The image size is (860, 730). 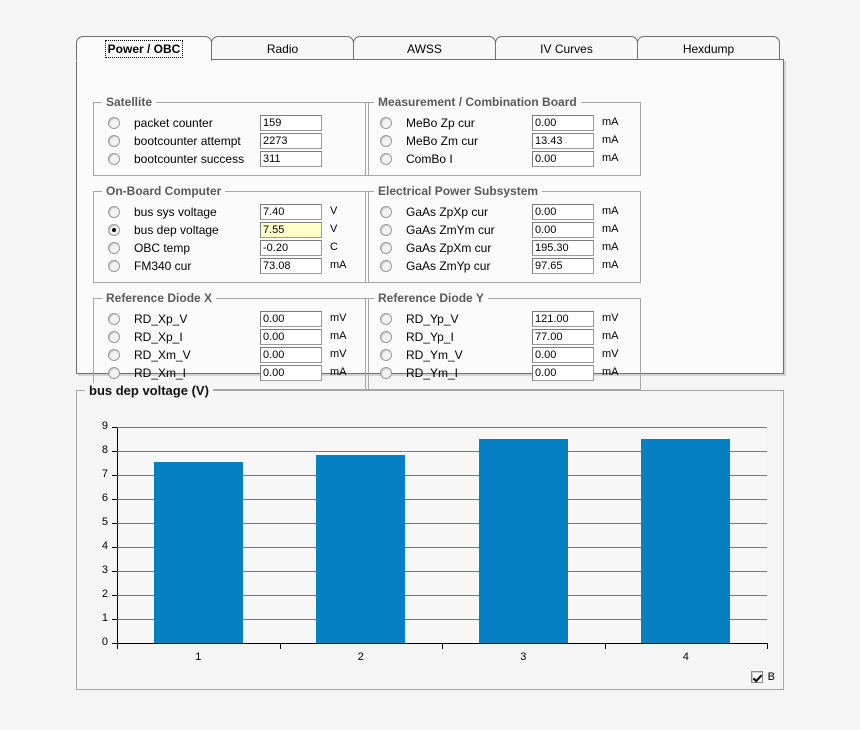 I want to click on radio-bus-sys-voltage, so click(x=114, y=212).